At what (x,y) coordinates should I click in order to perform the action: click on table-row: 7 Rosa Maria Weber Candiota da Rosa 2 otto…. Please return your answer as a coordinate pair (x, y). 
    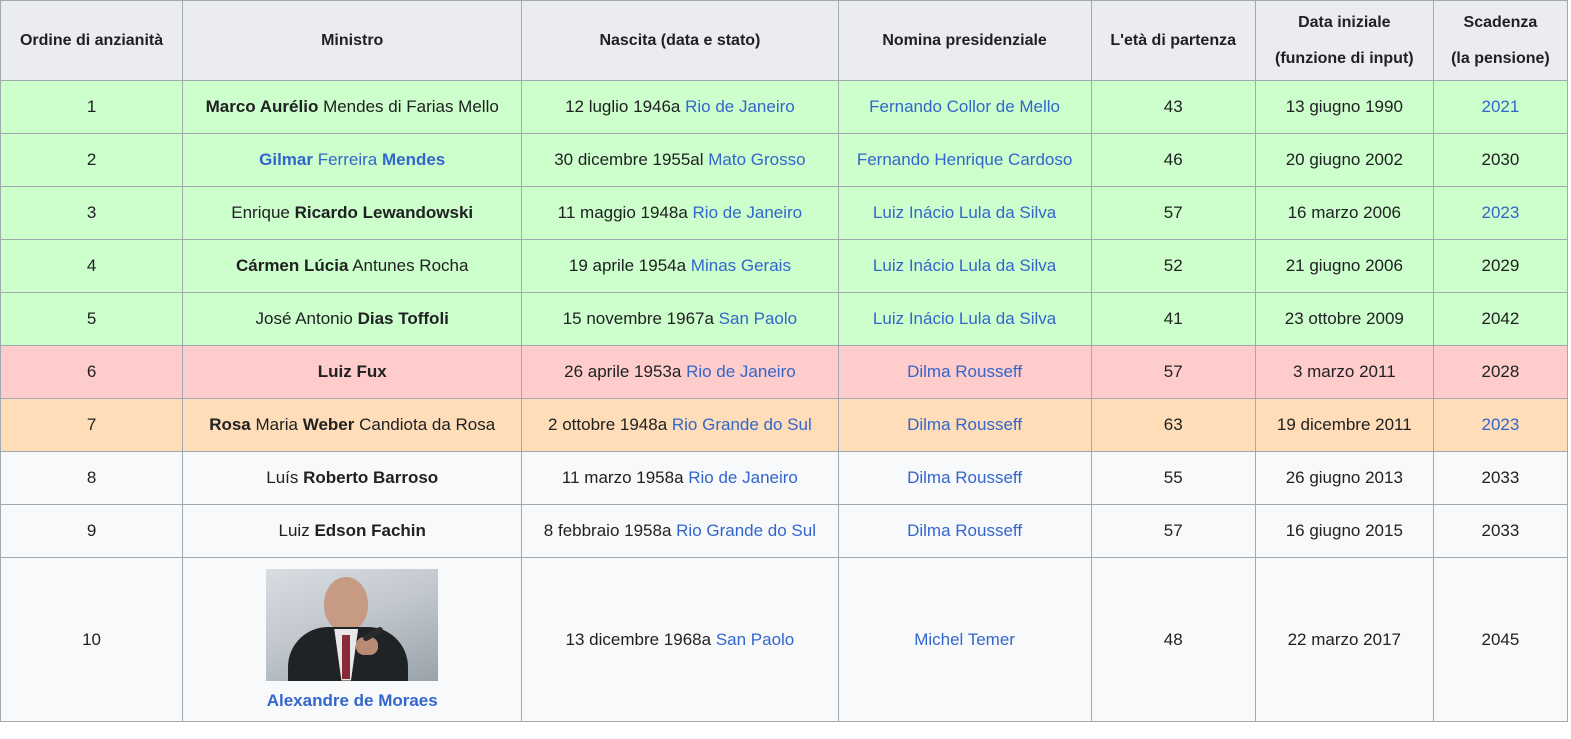
    Looking at the image, I should click on (784, 425).